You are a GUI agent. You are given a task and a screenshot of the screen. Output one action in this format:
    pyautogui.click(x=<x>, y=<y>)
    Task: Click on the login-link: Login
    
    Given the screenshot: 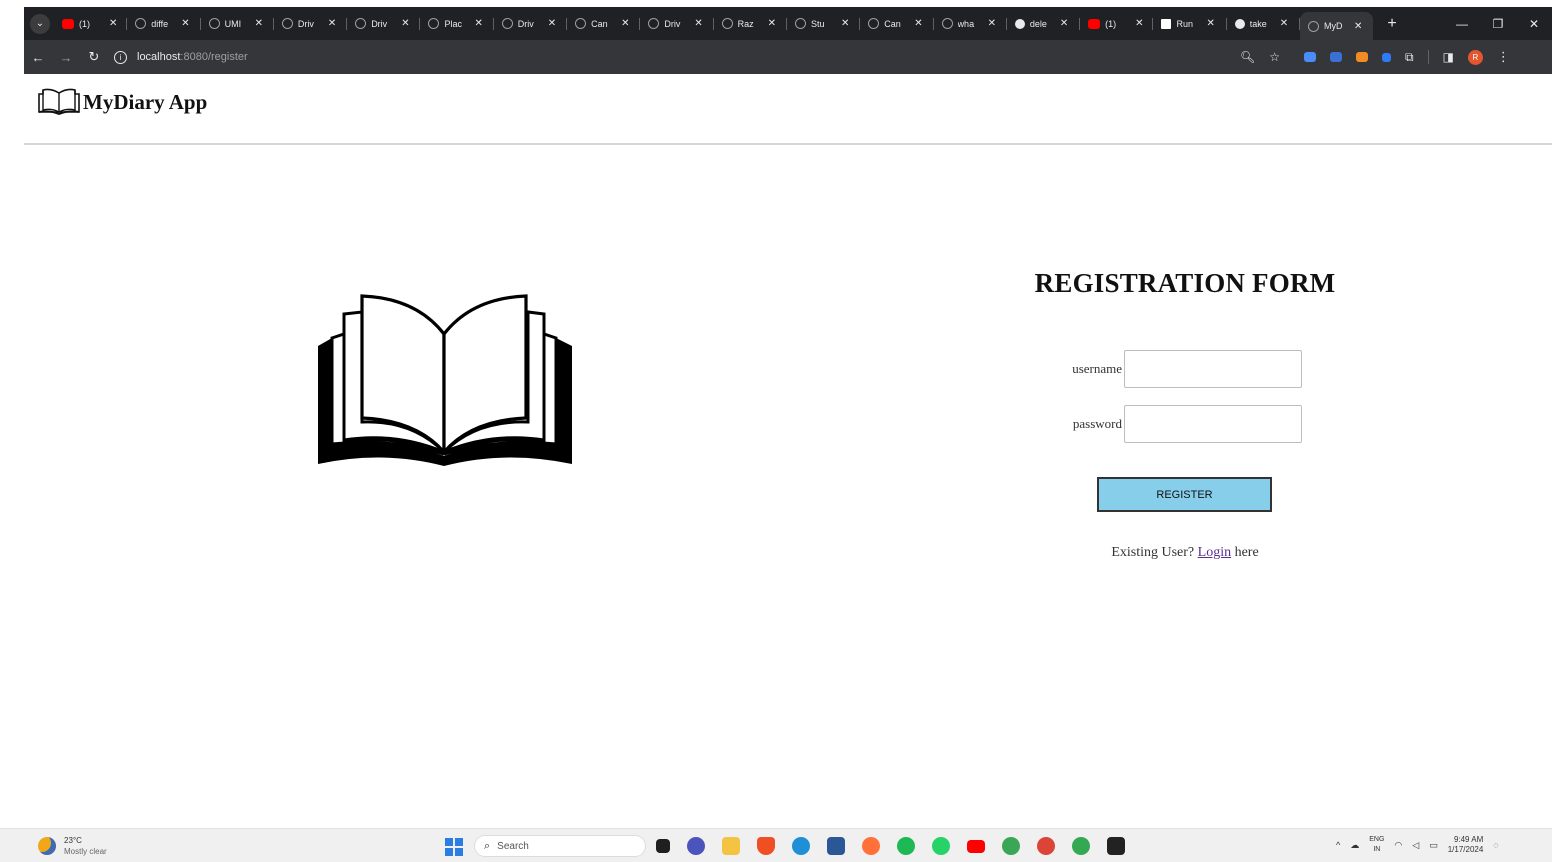 What is the action you would take?
    pyautogui.click(x=1214, y=552)
    